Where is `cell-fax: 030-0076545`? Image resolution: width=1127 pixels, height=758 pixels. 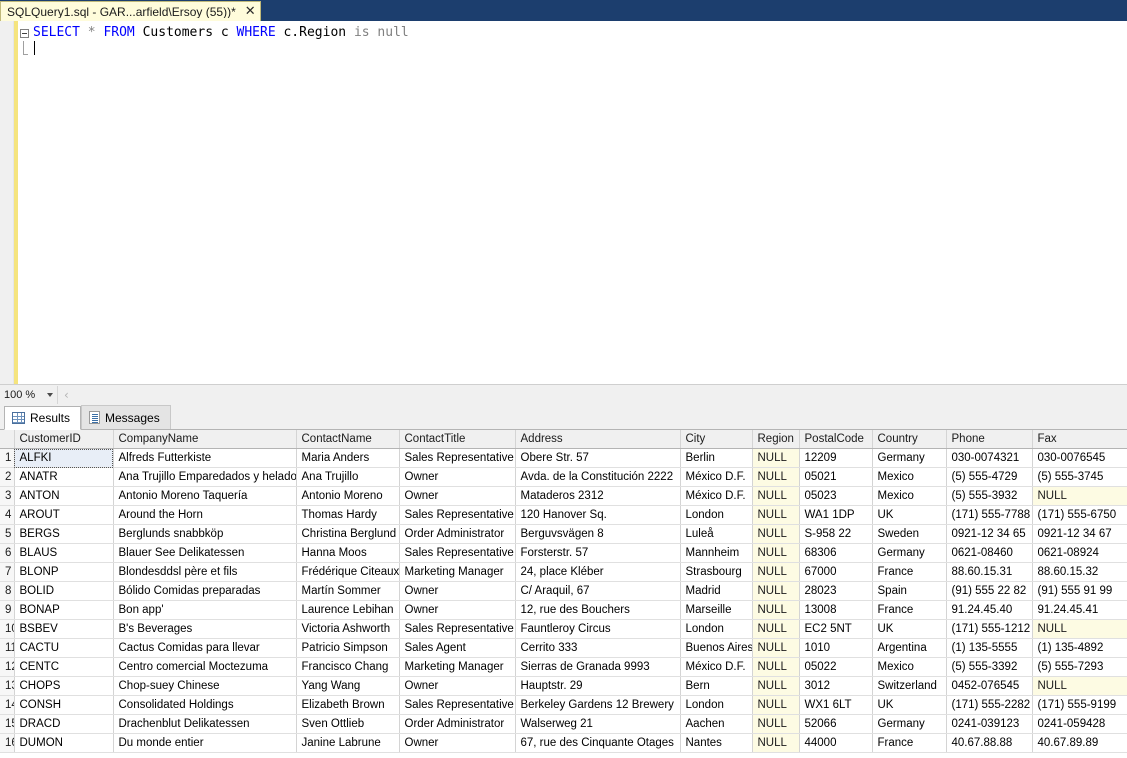 cell-fax: 030-0076545 is located at coordinates (1079, 458).